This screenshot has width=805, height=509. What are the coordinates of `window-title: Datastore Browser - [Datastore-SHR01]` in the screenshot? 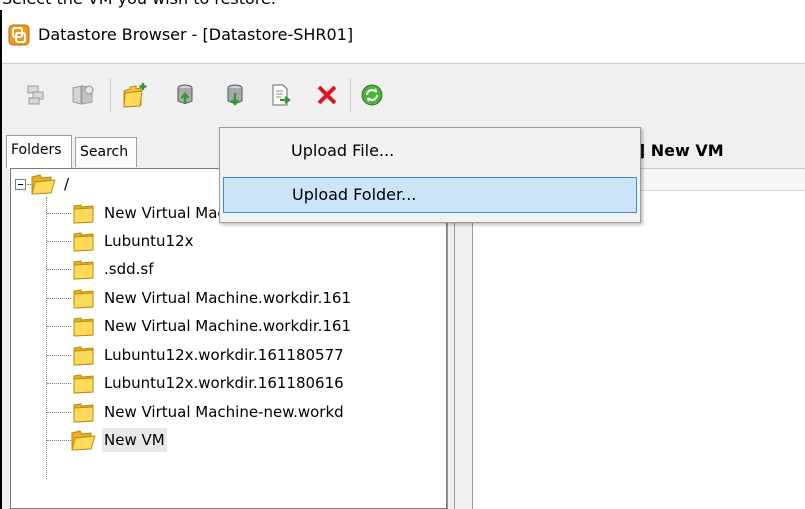 It's located at (196, 34).